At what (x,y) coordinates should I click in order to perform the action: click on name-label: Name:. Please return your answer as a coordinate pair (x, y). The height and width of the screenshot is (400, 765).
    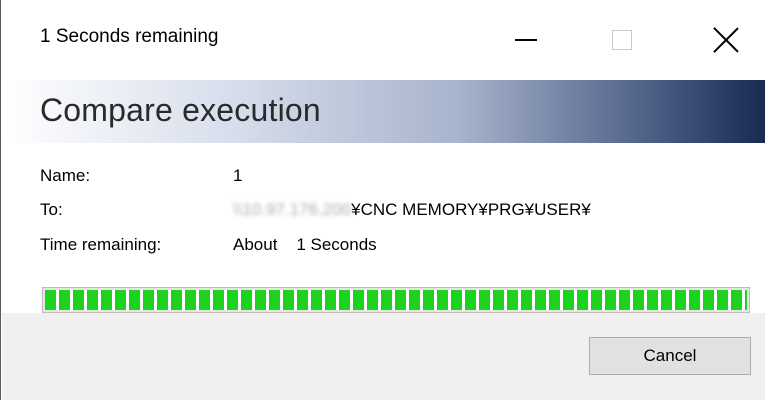
    Looking at the image, I should click on (65, 175).